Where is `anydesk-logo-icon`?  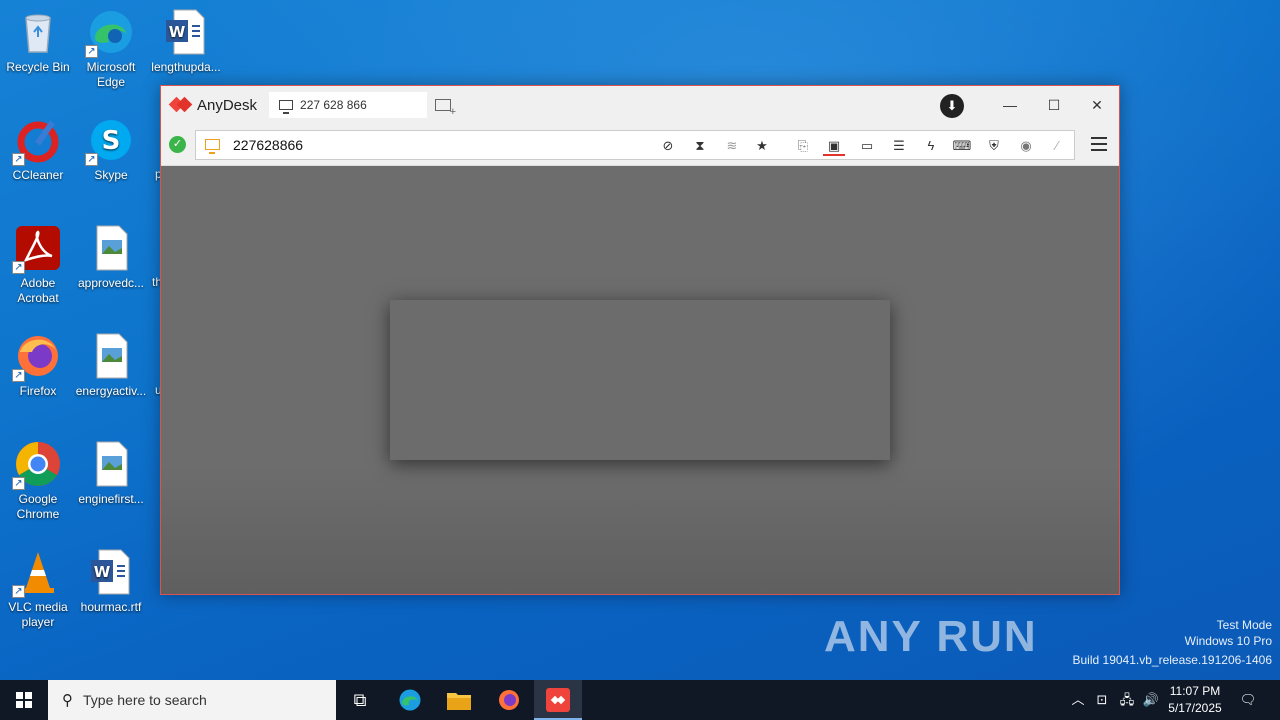
anydesk-logo-icon is located at coordinates (180, 105).